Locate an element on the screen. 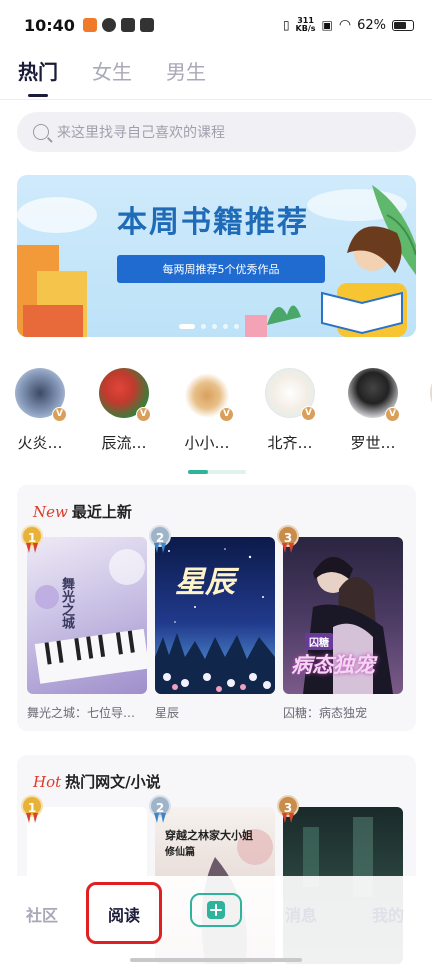 This screenshot has width=432, height=964. wifi-icon: ◠ is located at coordinates (345, 25).